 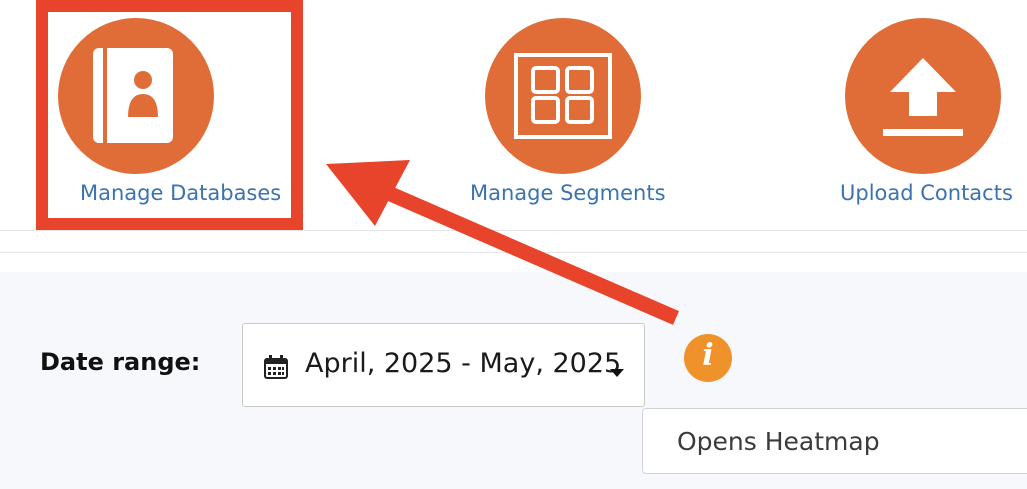 I want to click on upload-arrow-icon, so click(x=923, y=96).